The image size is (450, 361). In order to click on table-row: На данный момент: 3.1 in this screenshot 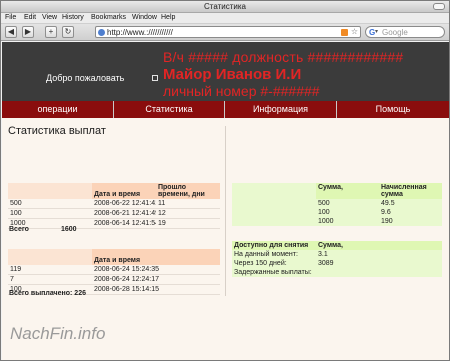, I will do `click(337, 254)`.